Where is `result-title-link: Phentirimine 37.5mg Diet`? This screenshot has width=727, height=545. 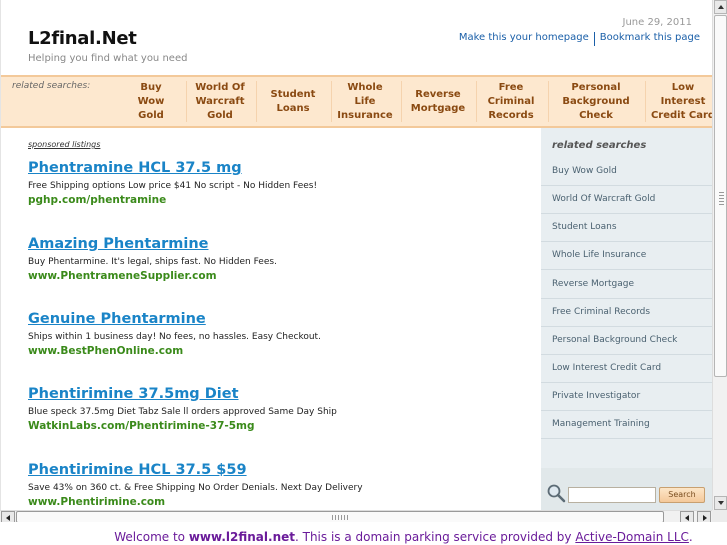
result-title-link: Phentirimine 37.5mg Diet is located at coordinates (278, 394).